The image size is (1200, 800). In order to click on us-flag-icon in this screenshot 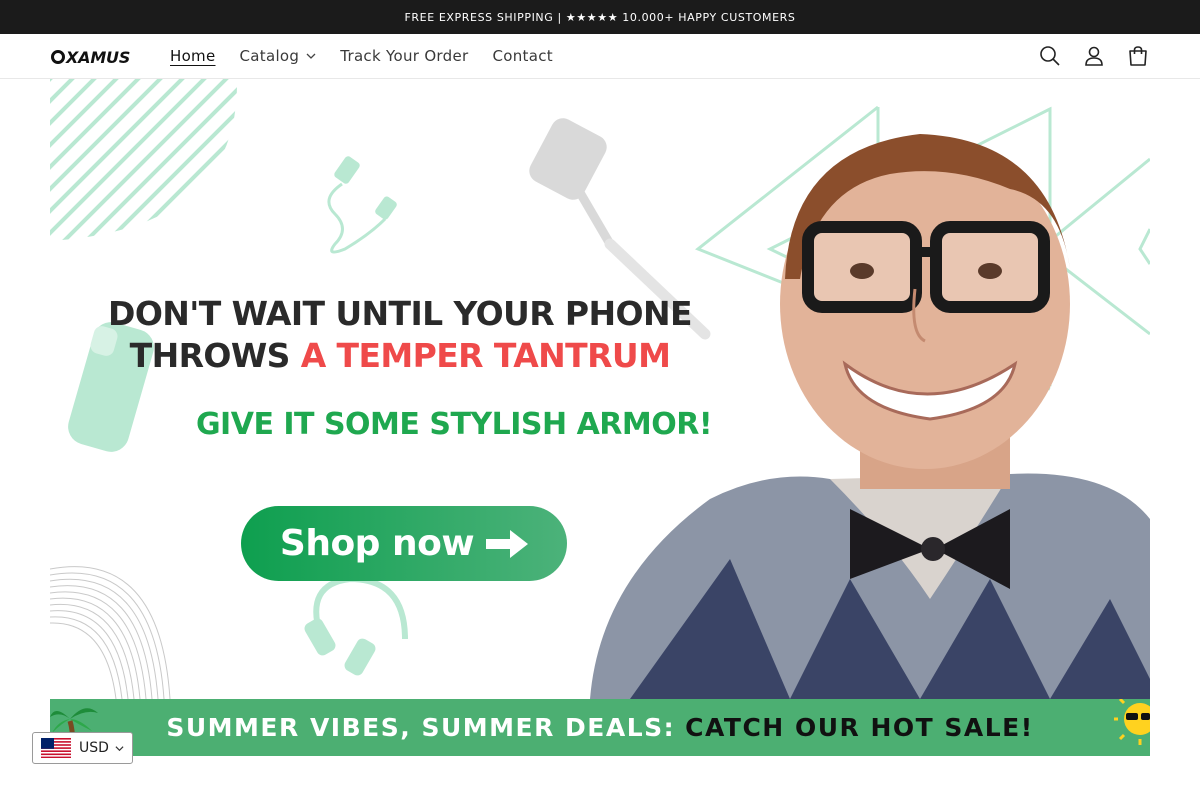, I will do `click(56, 748)`.